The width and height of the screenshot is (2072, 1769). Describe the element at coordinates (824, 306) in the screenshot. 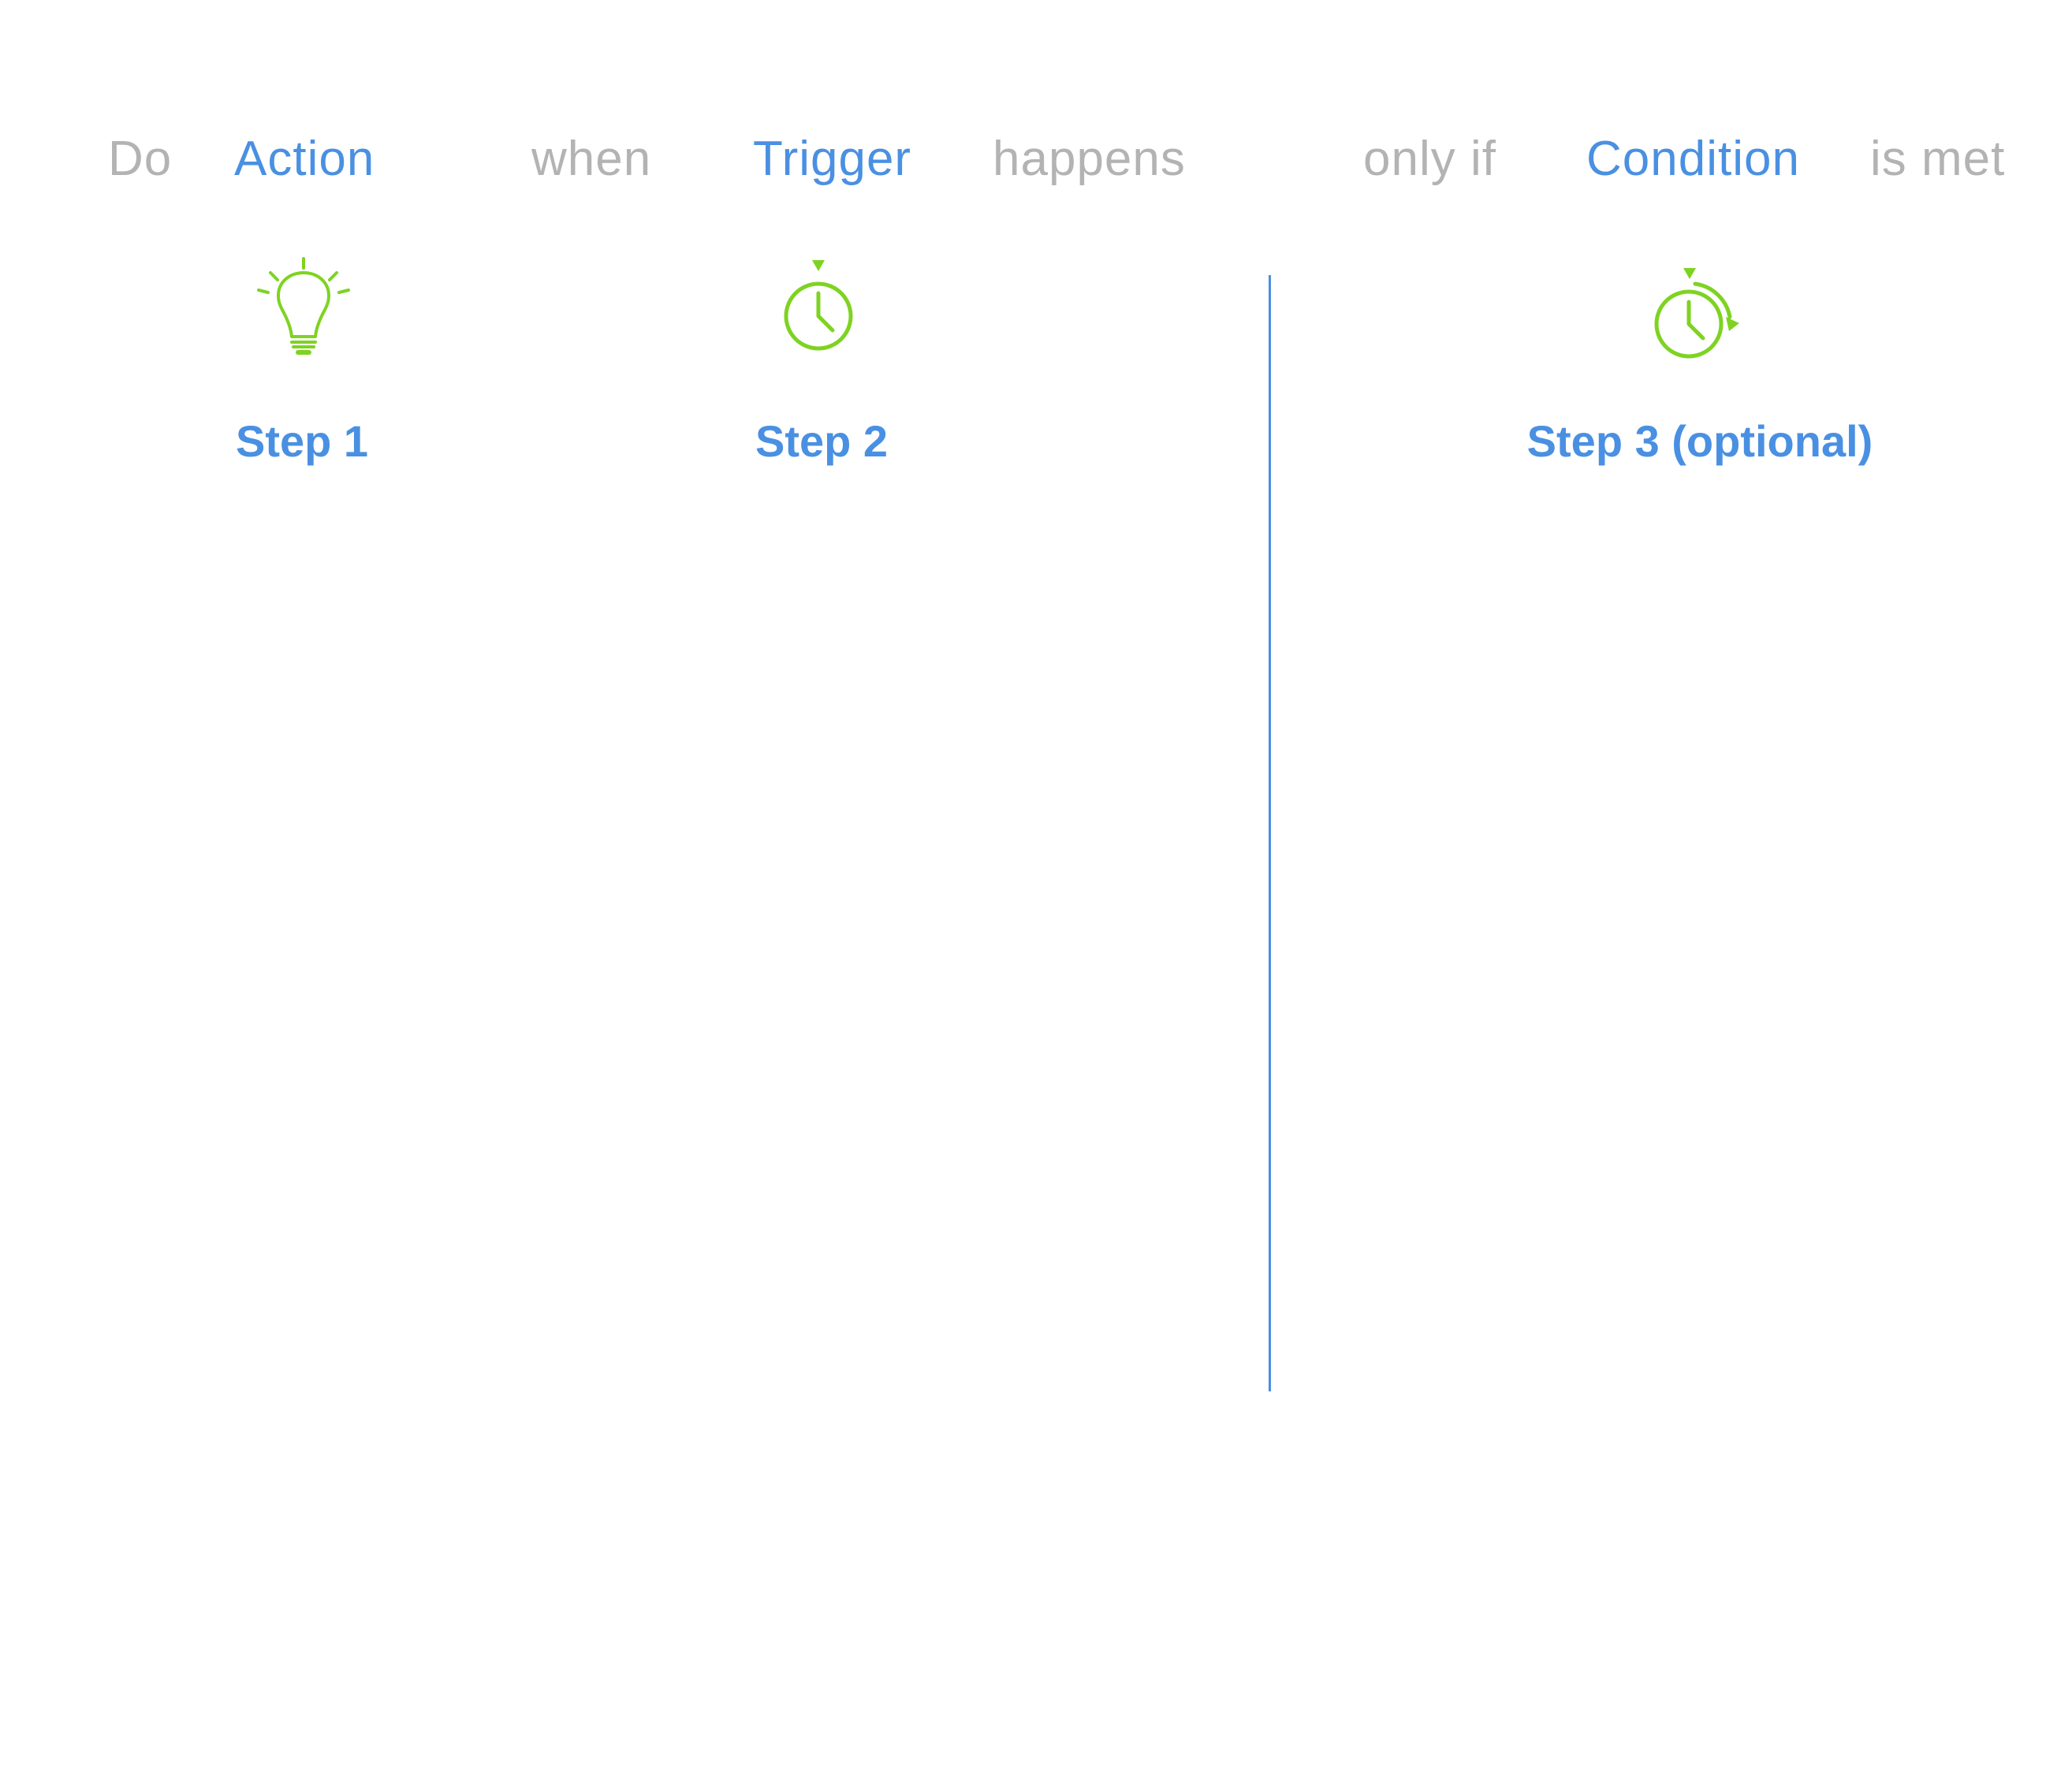

I see `stopwatch-icon` at that location.